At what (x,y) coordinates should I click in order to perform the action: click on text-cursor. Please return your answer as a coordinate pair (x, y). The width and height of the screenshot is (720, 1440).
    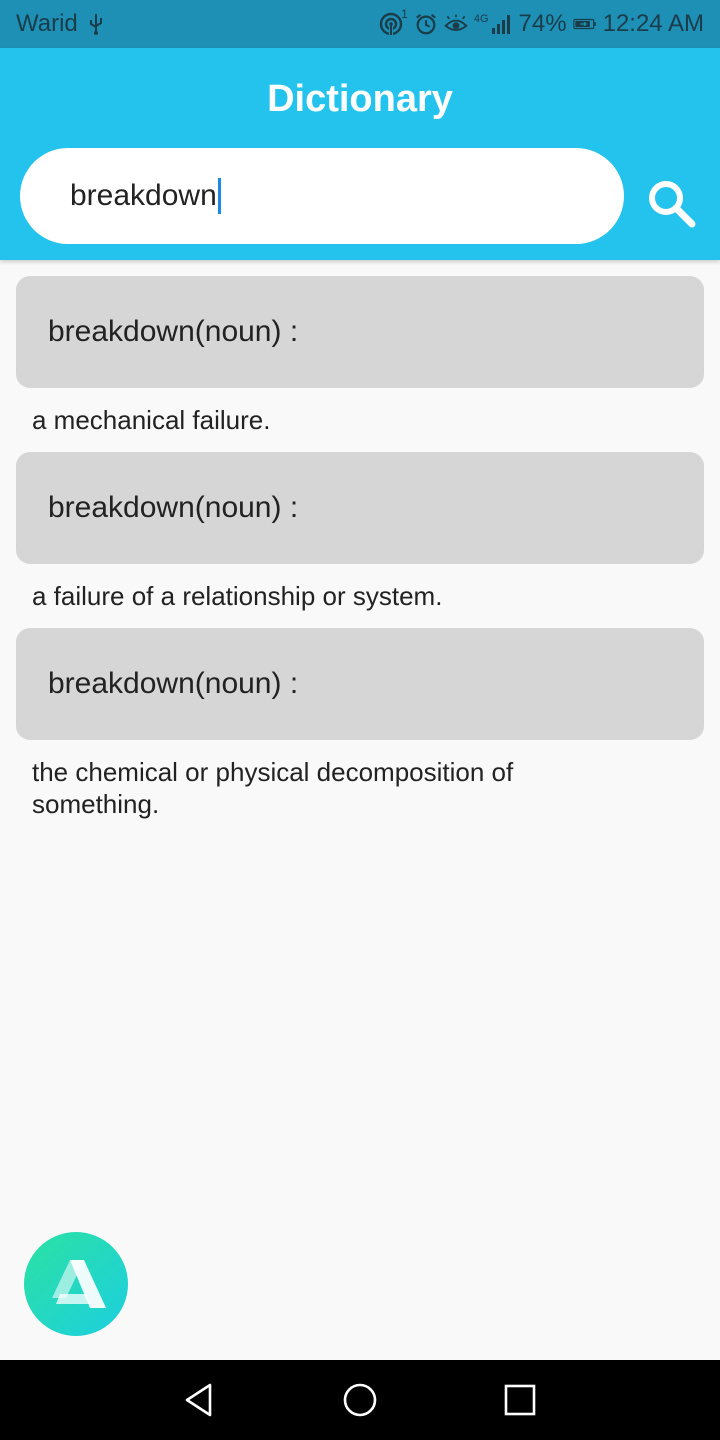
    Looking at the image, I should click on (219, 196).